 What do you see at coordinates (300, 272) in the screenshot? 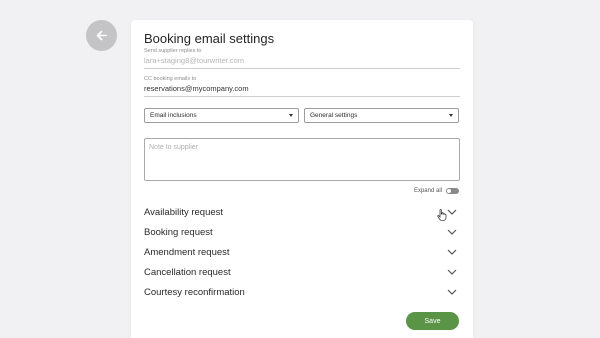
I see `accordion-cancellation-request: Cancellation request` at bounding box center [300, 272].